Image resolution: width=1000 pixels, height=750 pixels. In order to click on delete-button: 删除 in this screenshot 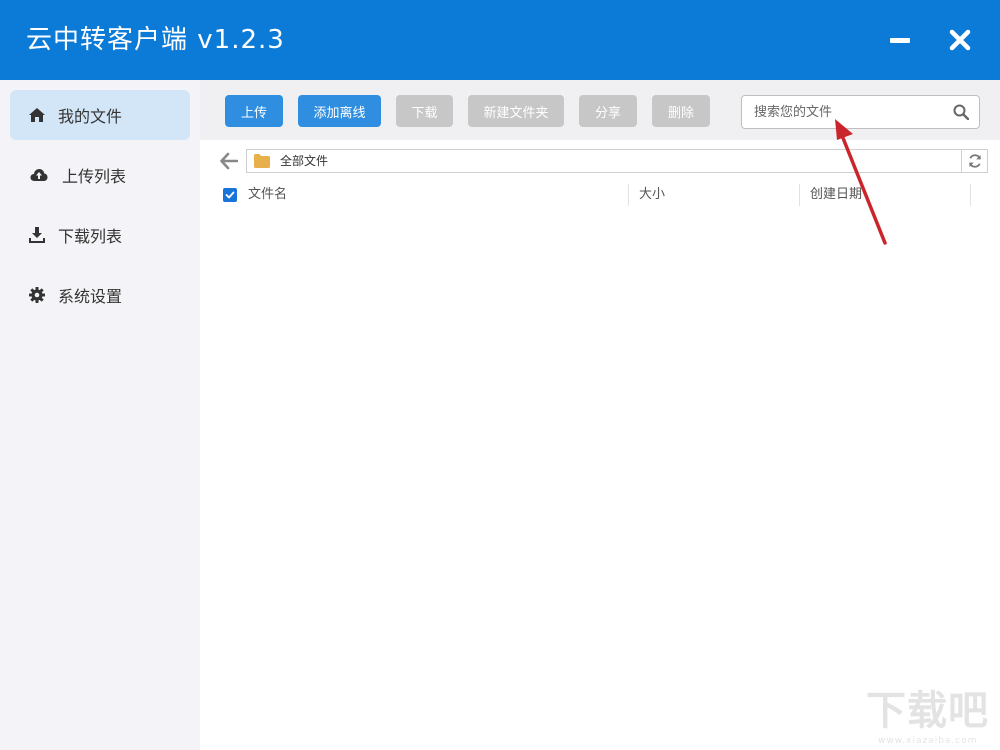, I will do `click(681, 111)`.